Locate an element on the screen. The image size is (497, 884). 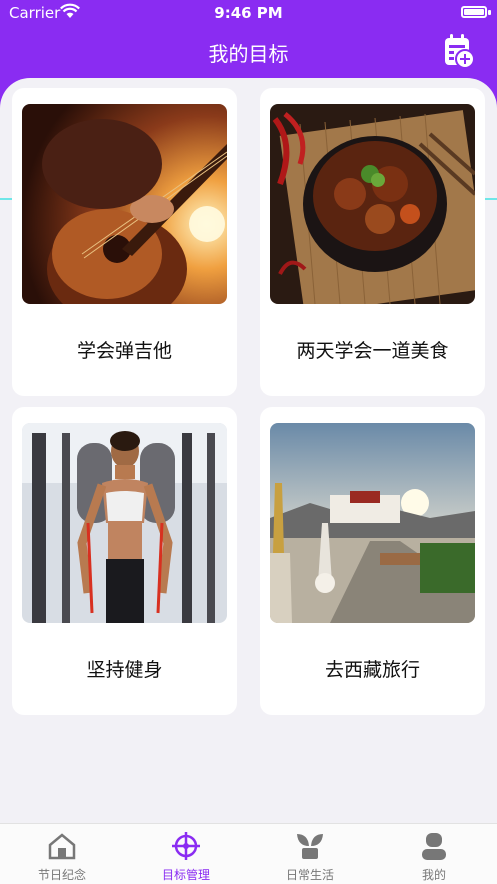
status-bar: Carrier 9:46 PM is located at coordinates (248, 13).